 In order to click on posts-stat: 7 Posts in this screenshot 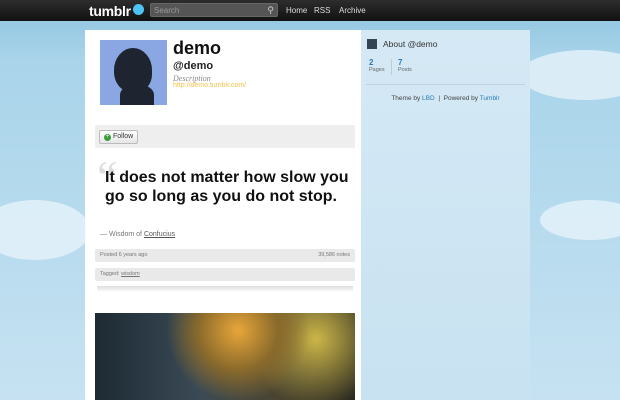, I will do `click(405, 65)`.